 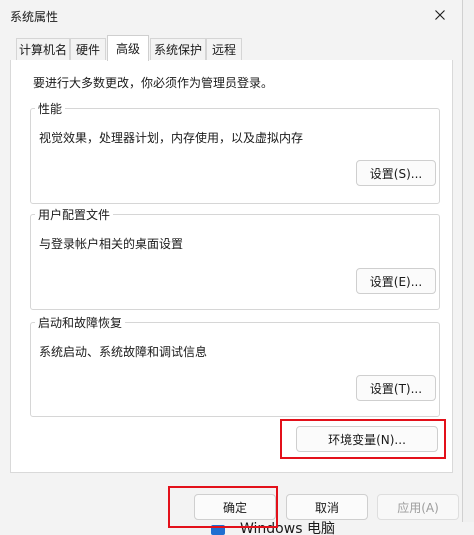 I want to click on tab-hardware: 硬件, so click(x=88, y=49).